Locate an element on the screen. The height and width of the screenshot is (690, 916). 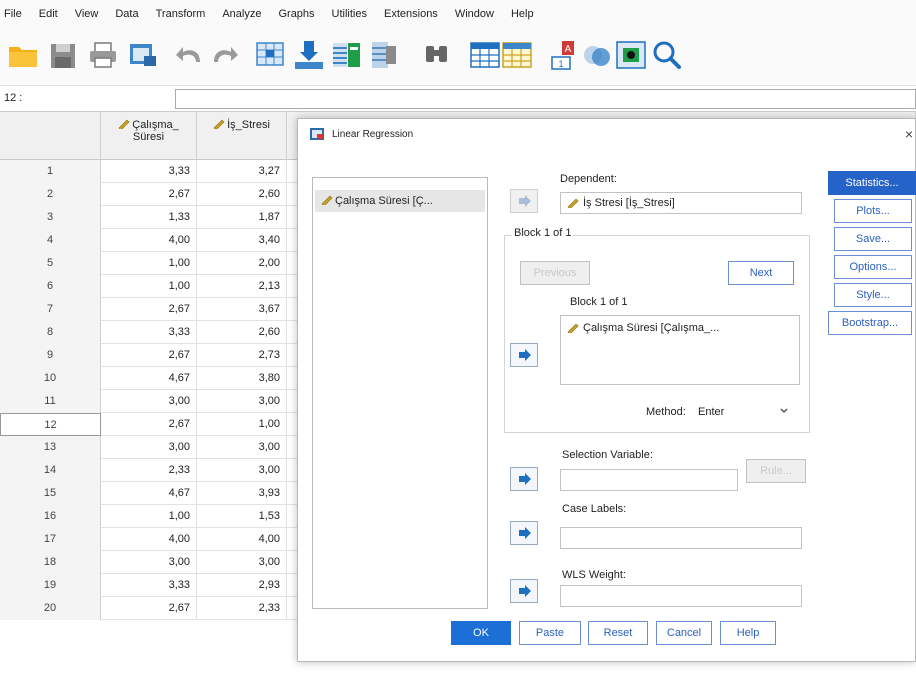
variables-icon is located at coordinates (347, 55).